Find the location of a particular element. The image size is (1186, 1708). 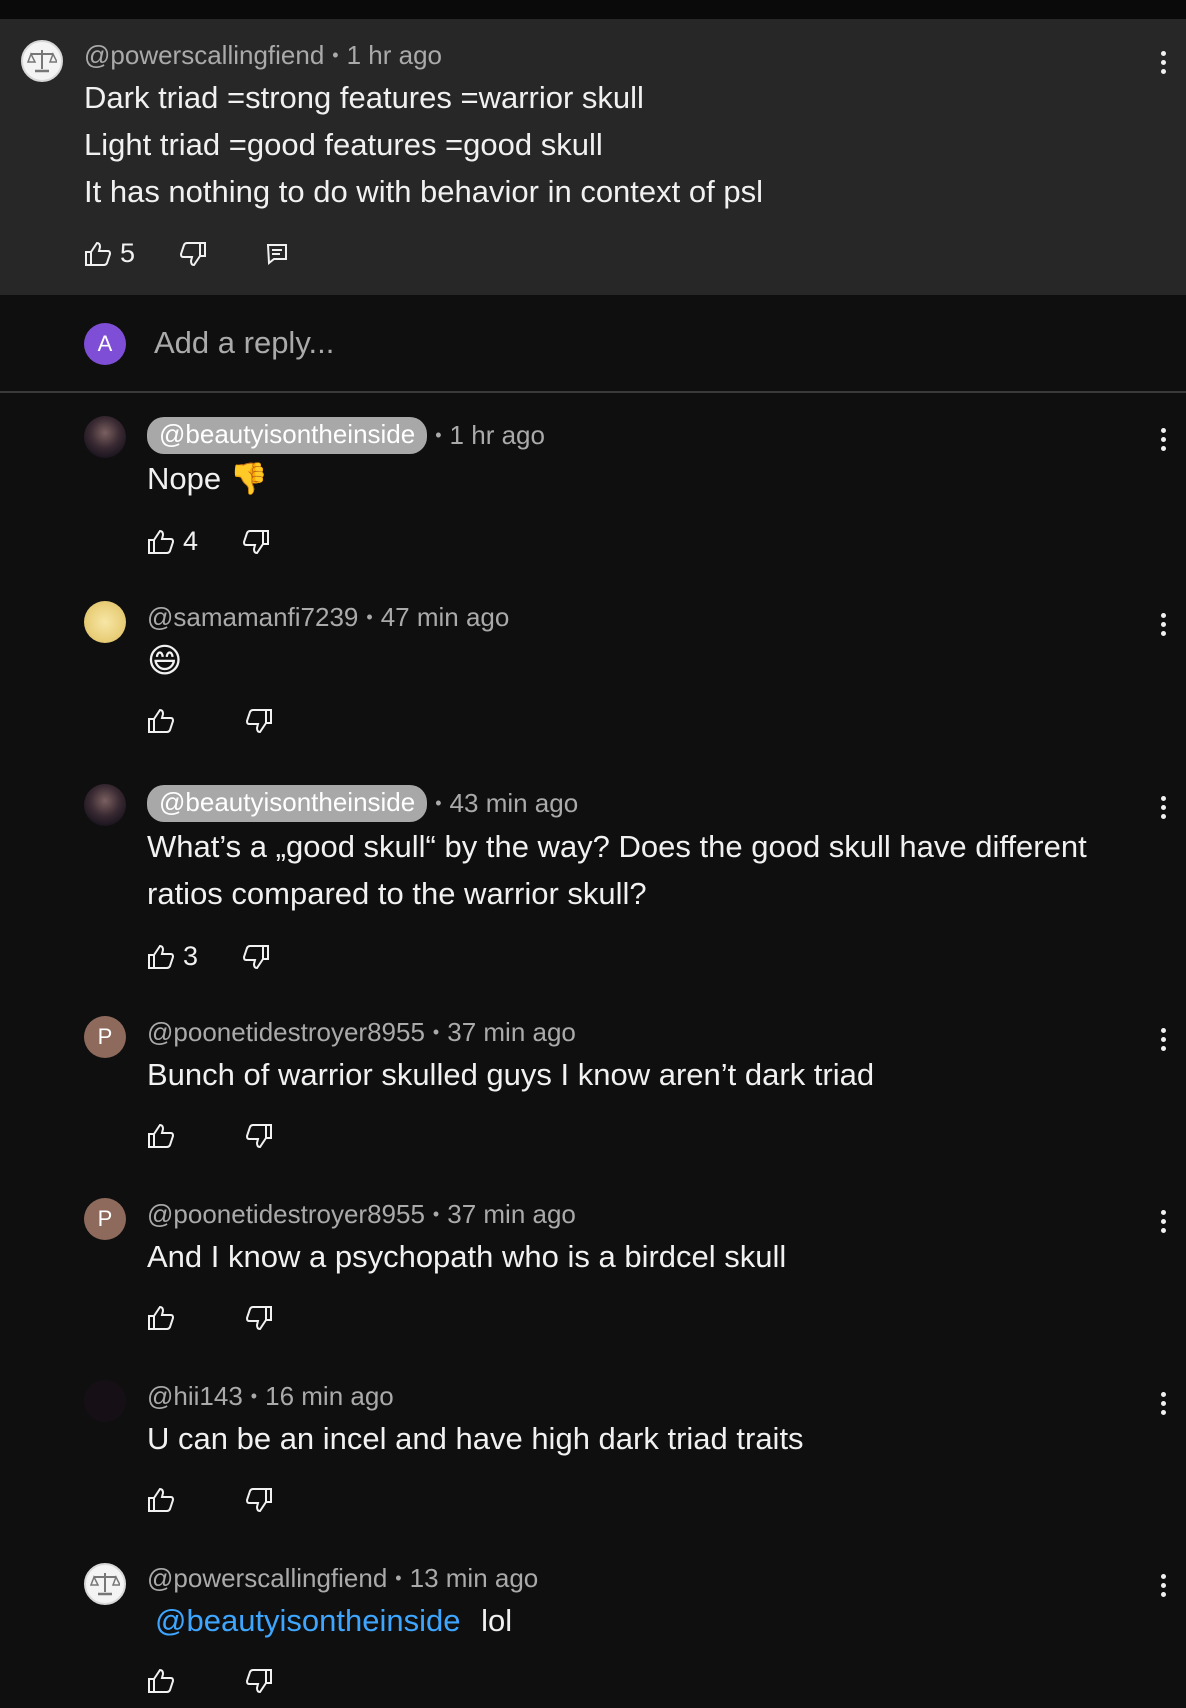

comment-line: Nope is located at coordinates (184, 478).